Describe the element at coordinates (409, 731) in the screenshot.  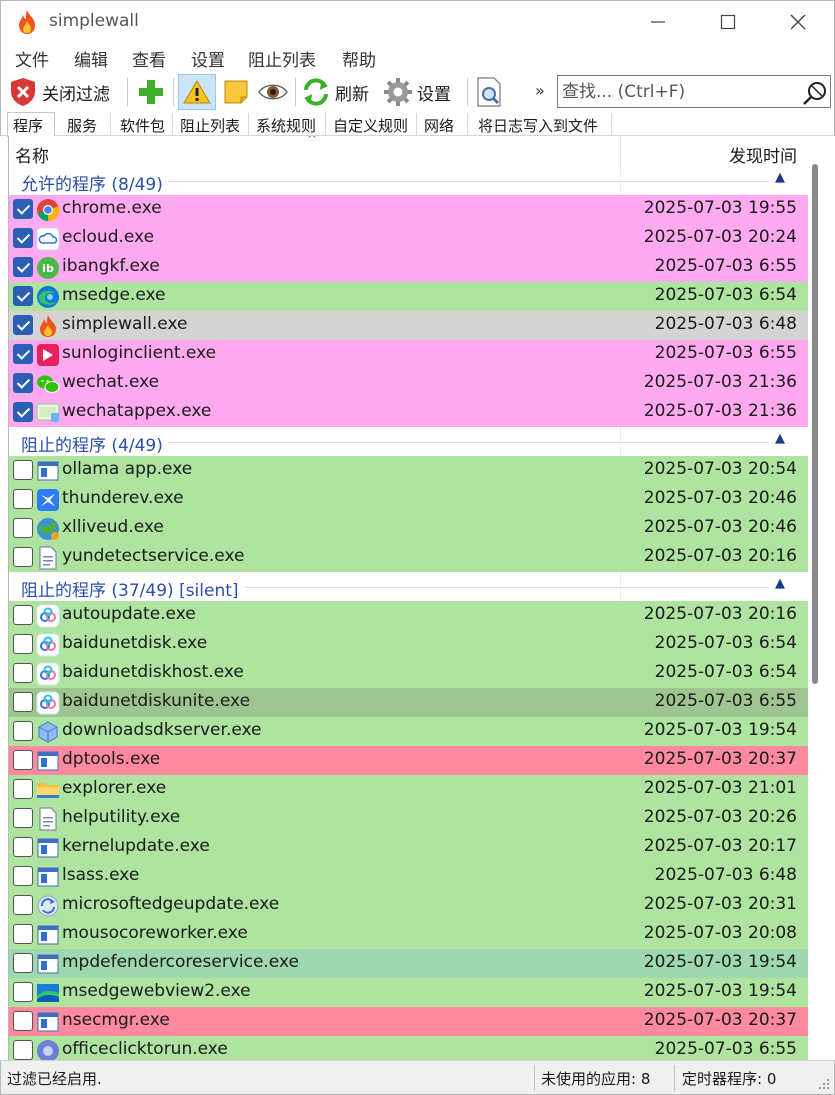
I see `program-row: downloadsdkserver.exe 2025-07-03 19:54` at that location.